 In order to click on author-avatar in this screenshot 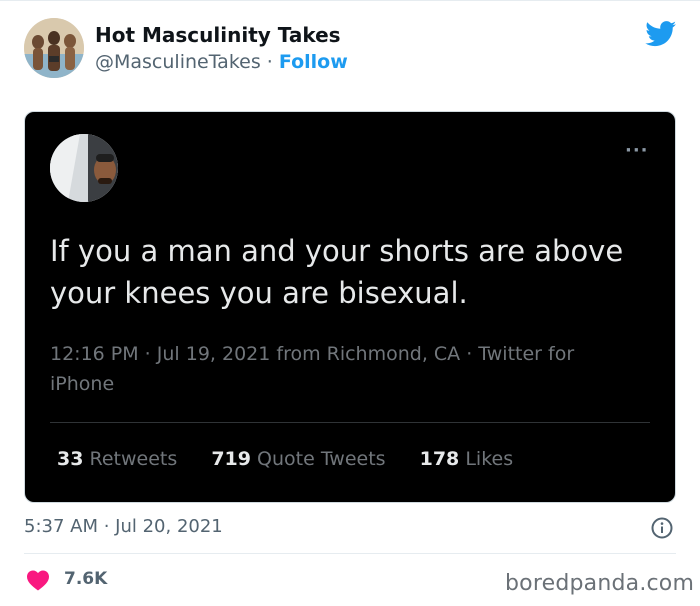, I will do `click(54, 48)`.